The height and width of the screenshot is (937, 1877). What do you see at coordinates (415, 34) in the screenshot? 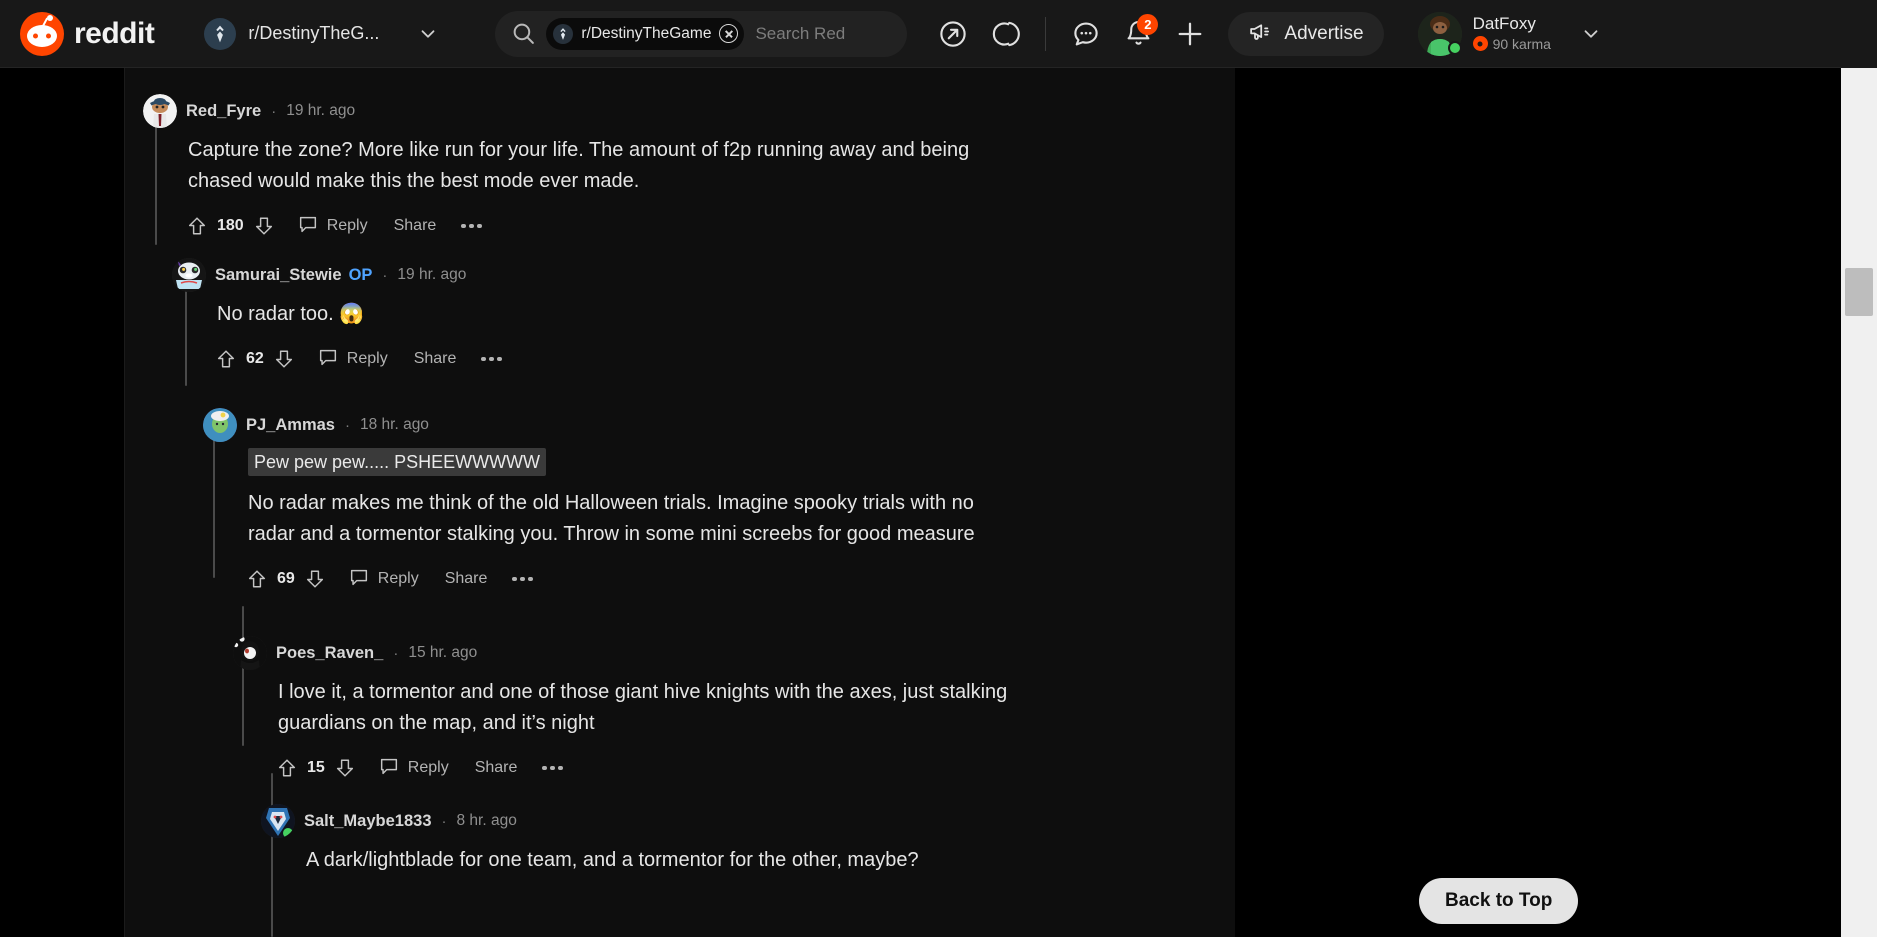
I see `chevron-down-icon` at bounding box center [415, 34].